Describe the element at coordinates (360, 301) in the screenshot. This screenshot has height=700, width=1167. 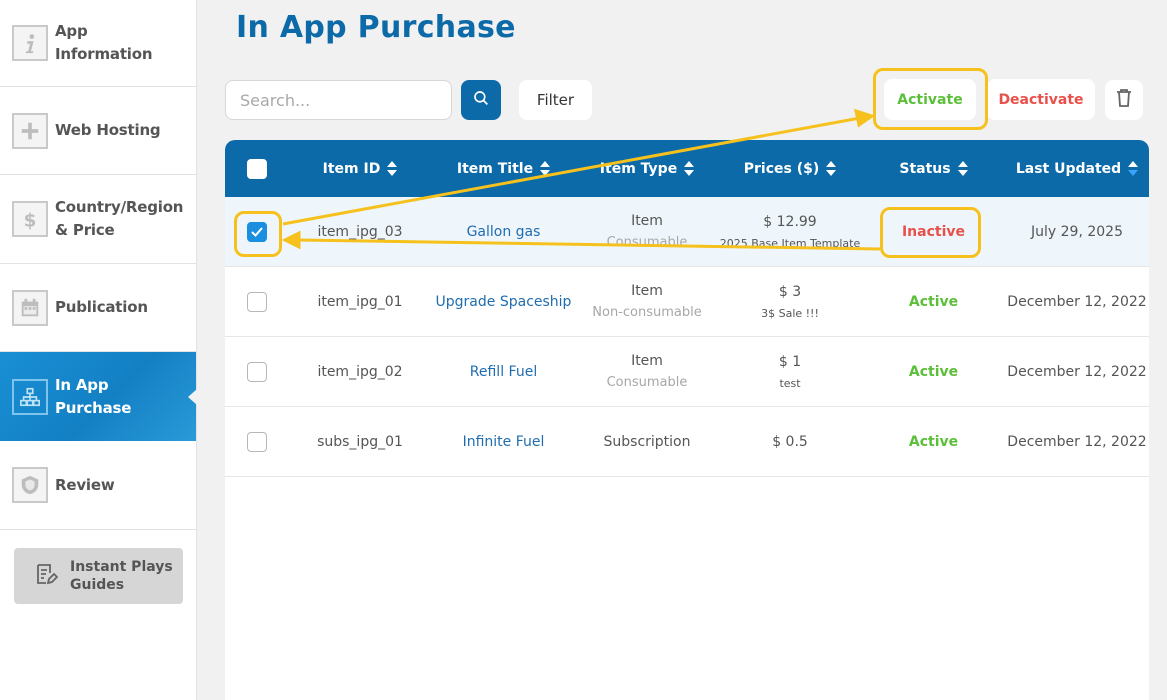
I see `item-id: item_ipg_01` at that location.